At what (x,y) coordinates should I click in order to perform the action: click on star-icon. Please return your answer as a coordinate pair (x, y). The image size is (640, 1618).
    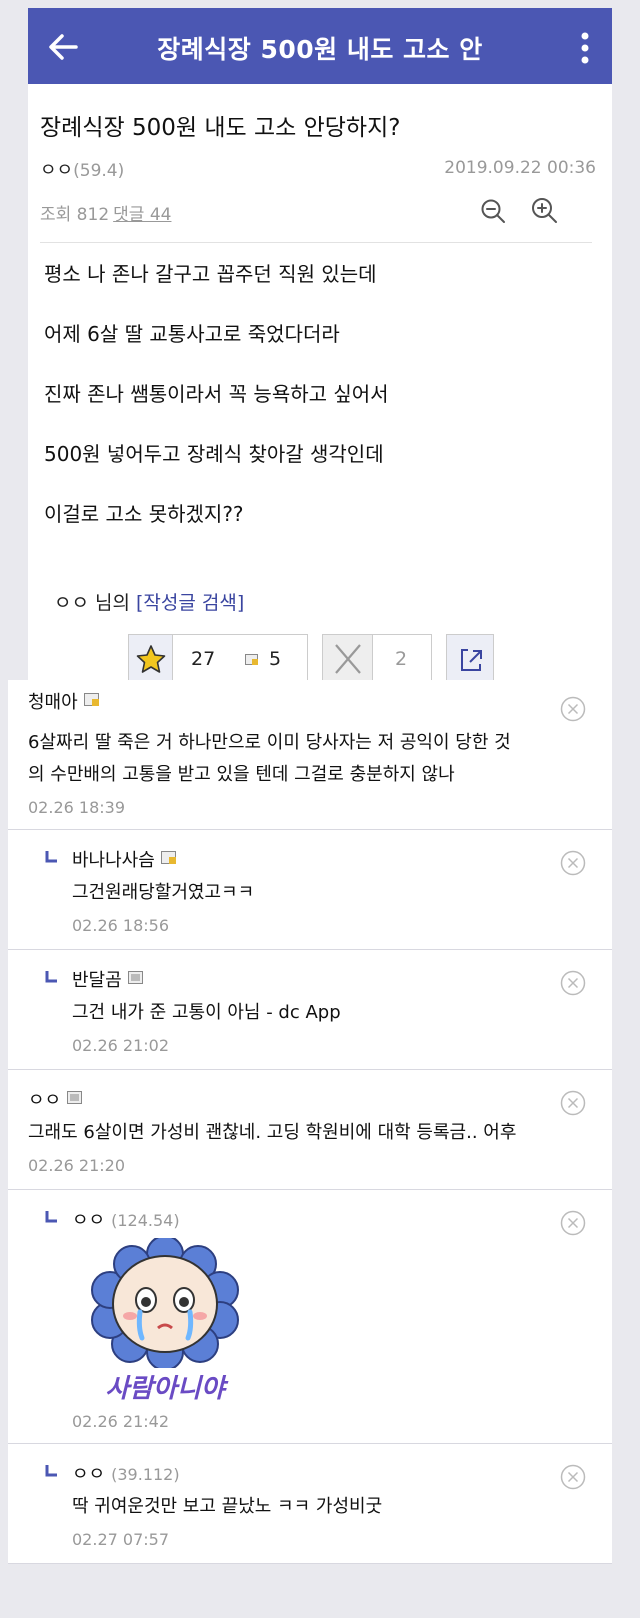
    Looking at the image, I should click on (151, 659).